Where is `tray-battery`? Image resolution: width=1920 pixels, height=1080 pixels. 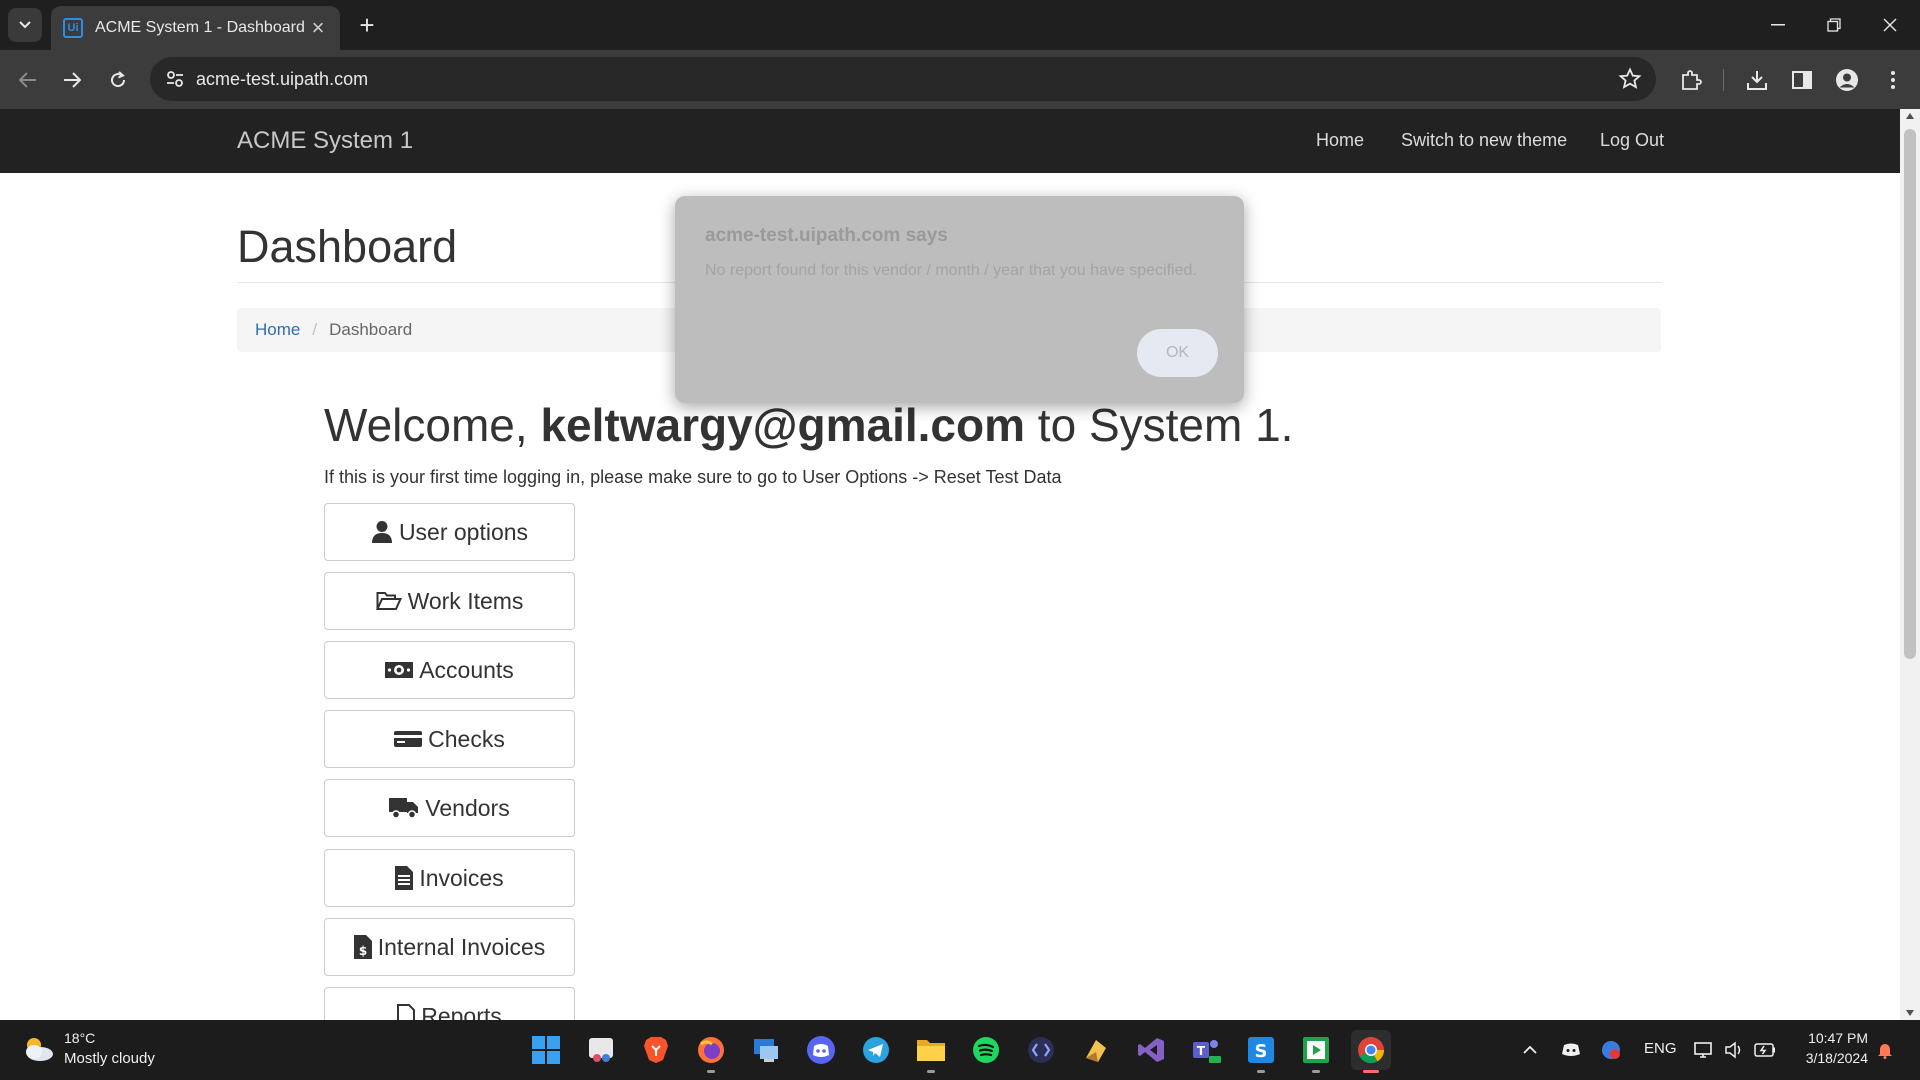 tray-battery is located at coordinates (1765, 1050).